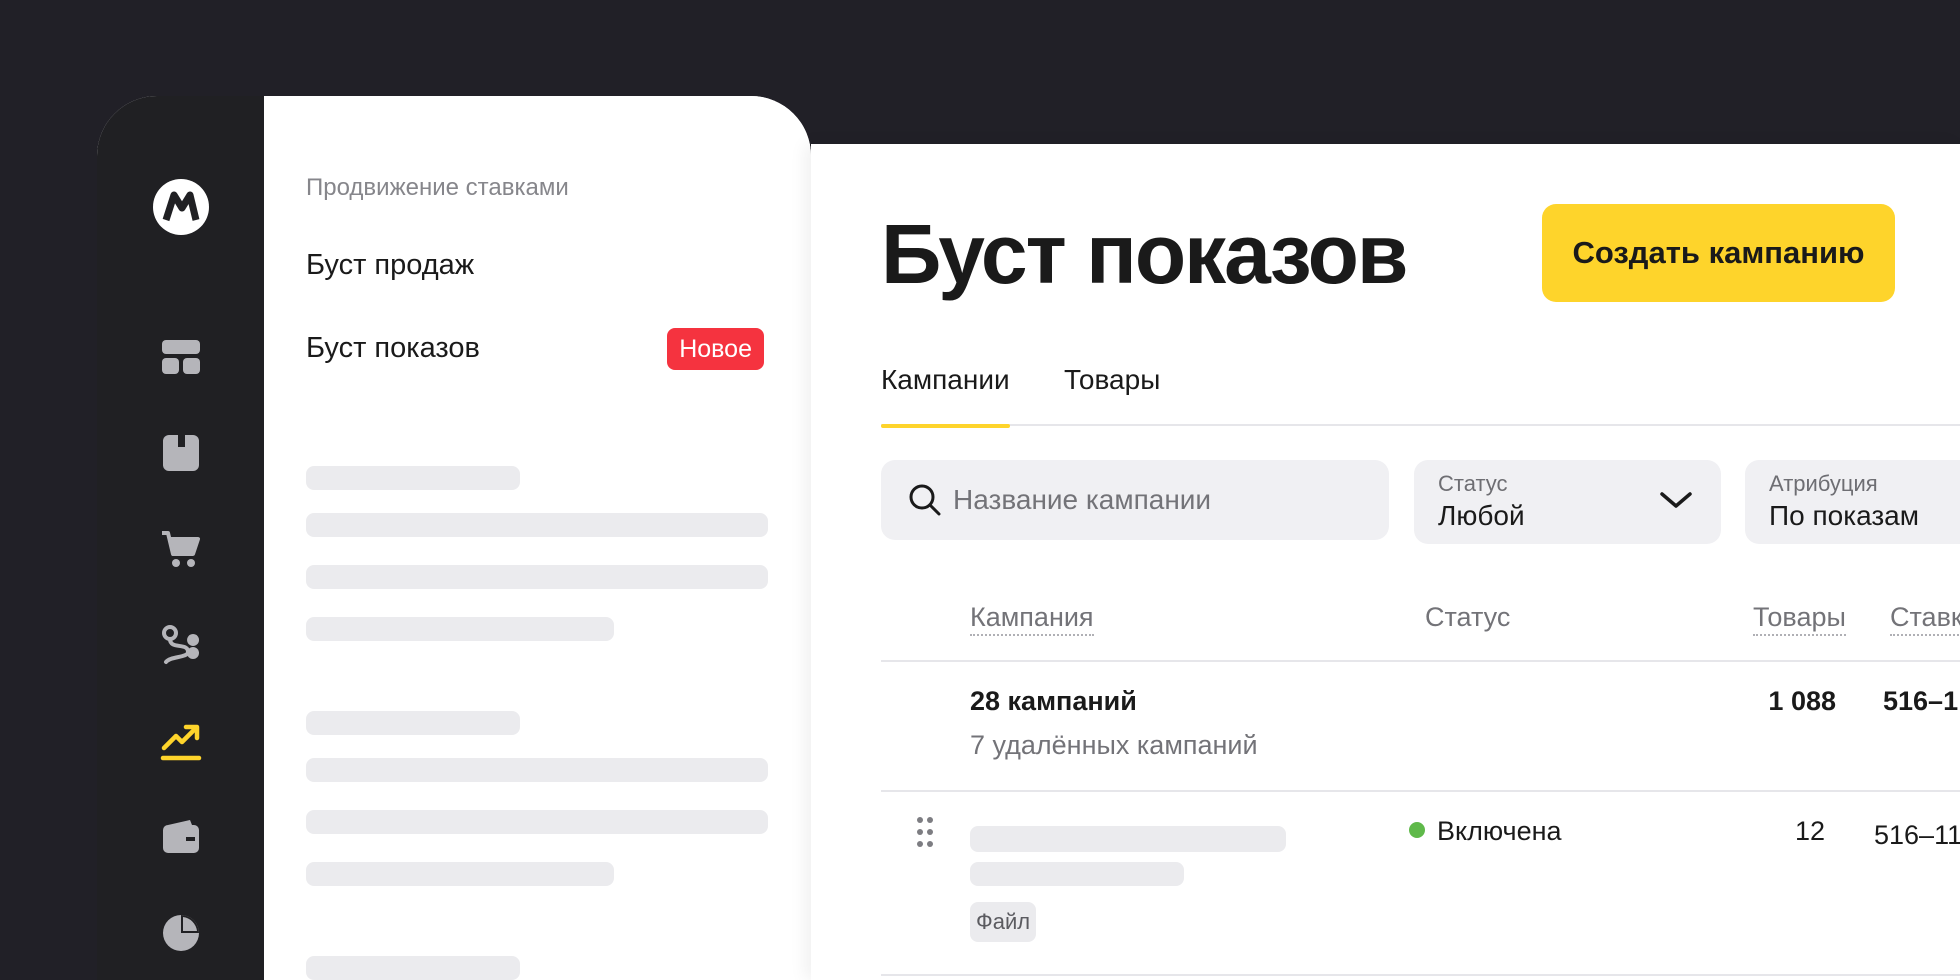 This screenshot has height=980, width=1960. I want to click on column-header-status: Статус, so click(1468, 617).